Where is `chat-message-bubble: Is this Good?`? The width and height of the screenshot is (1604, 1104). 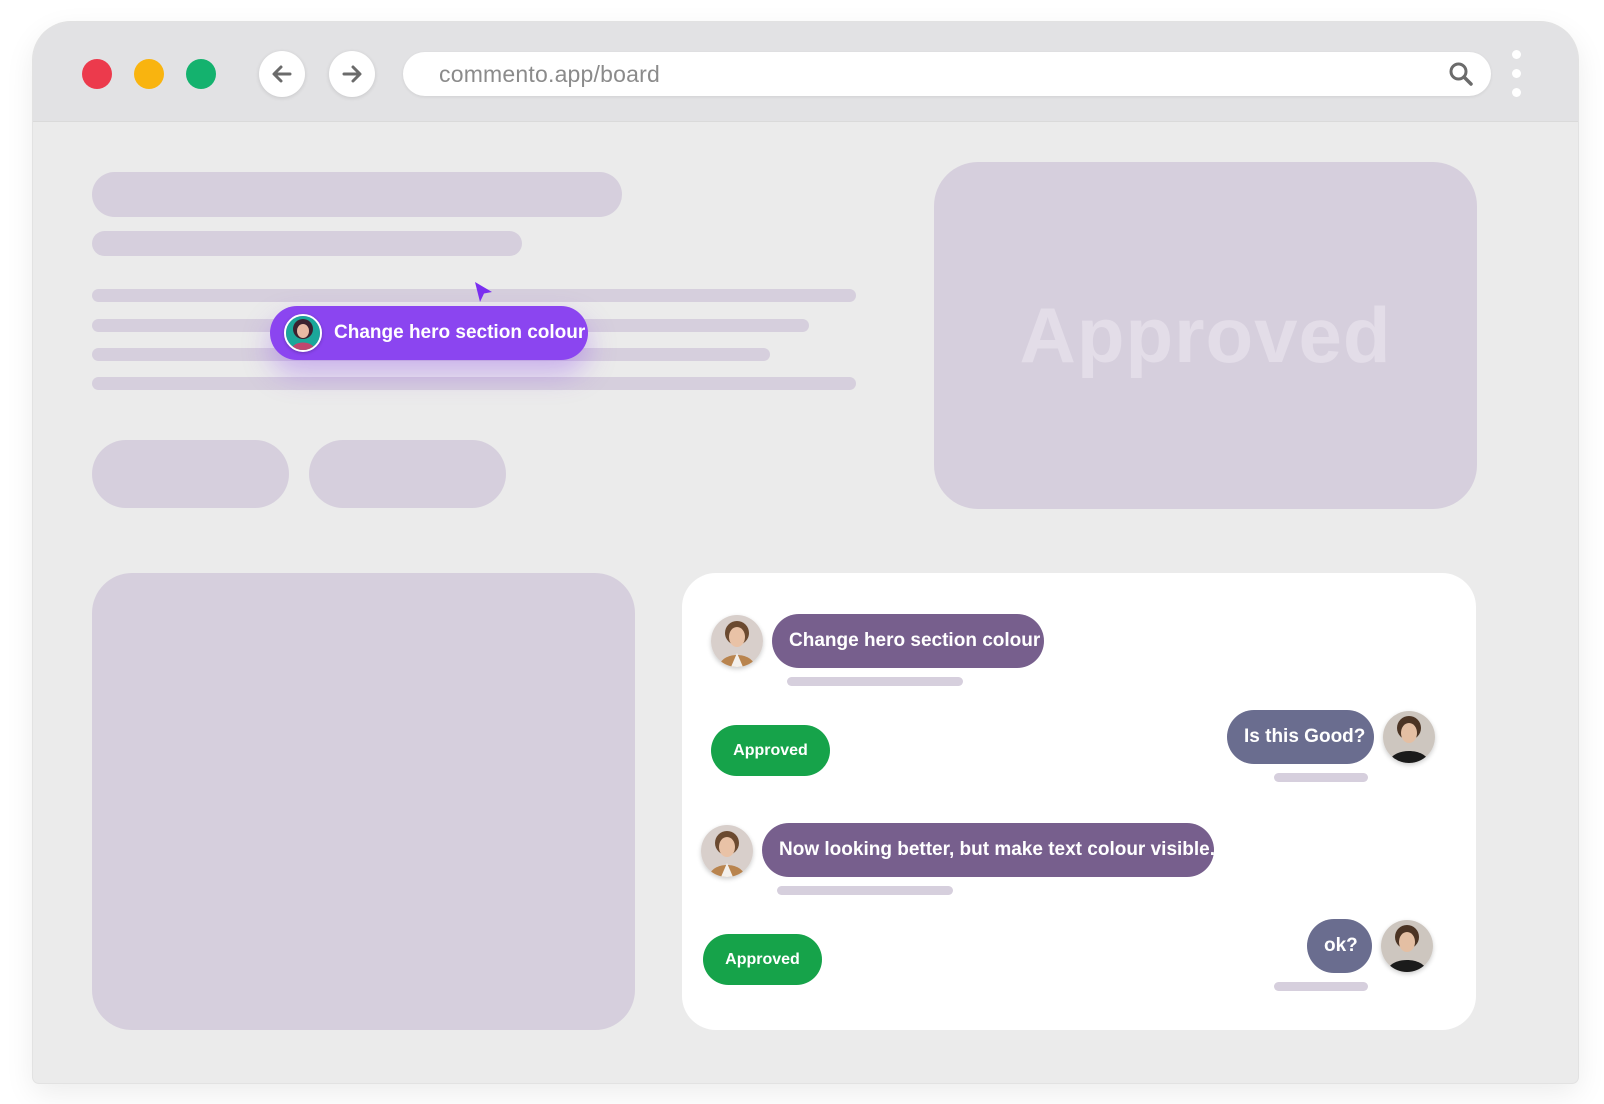 chat-message-bubble: Is this Good? is located at coordinates (1300, 737).